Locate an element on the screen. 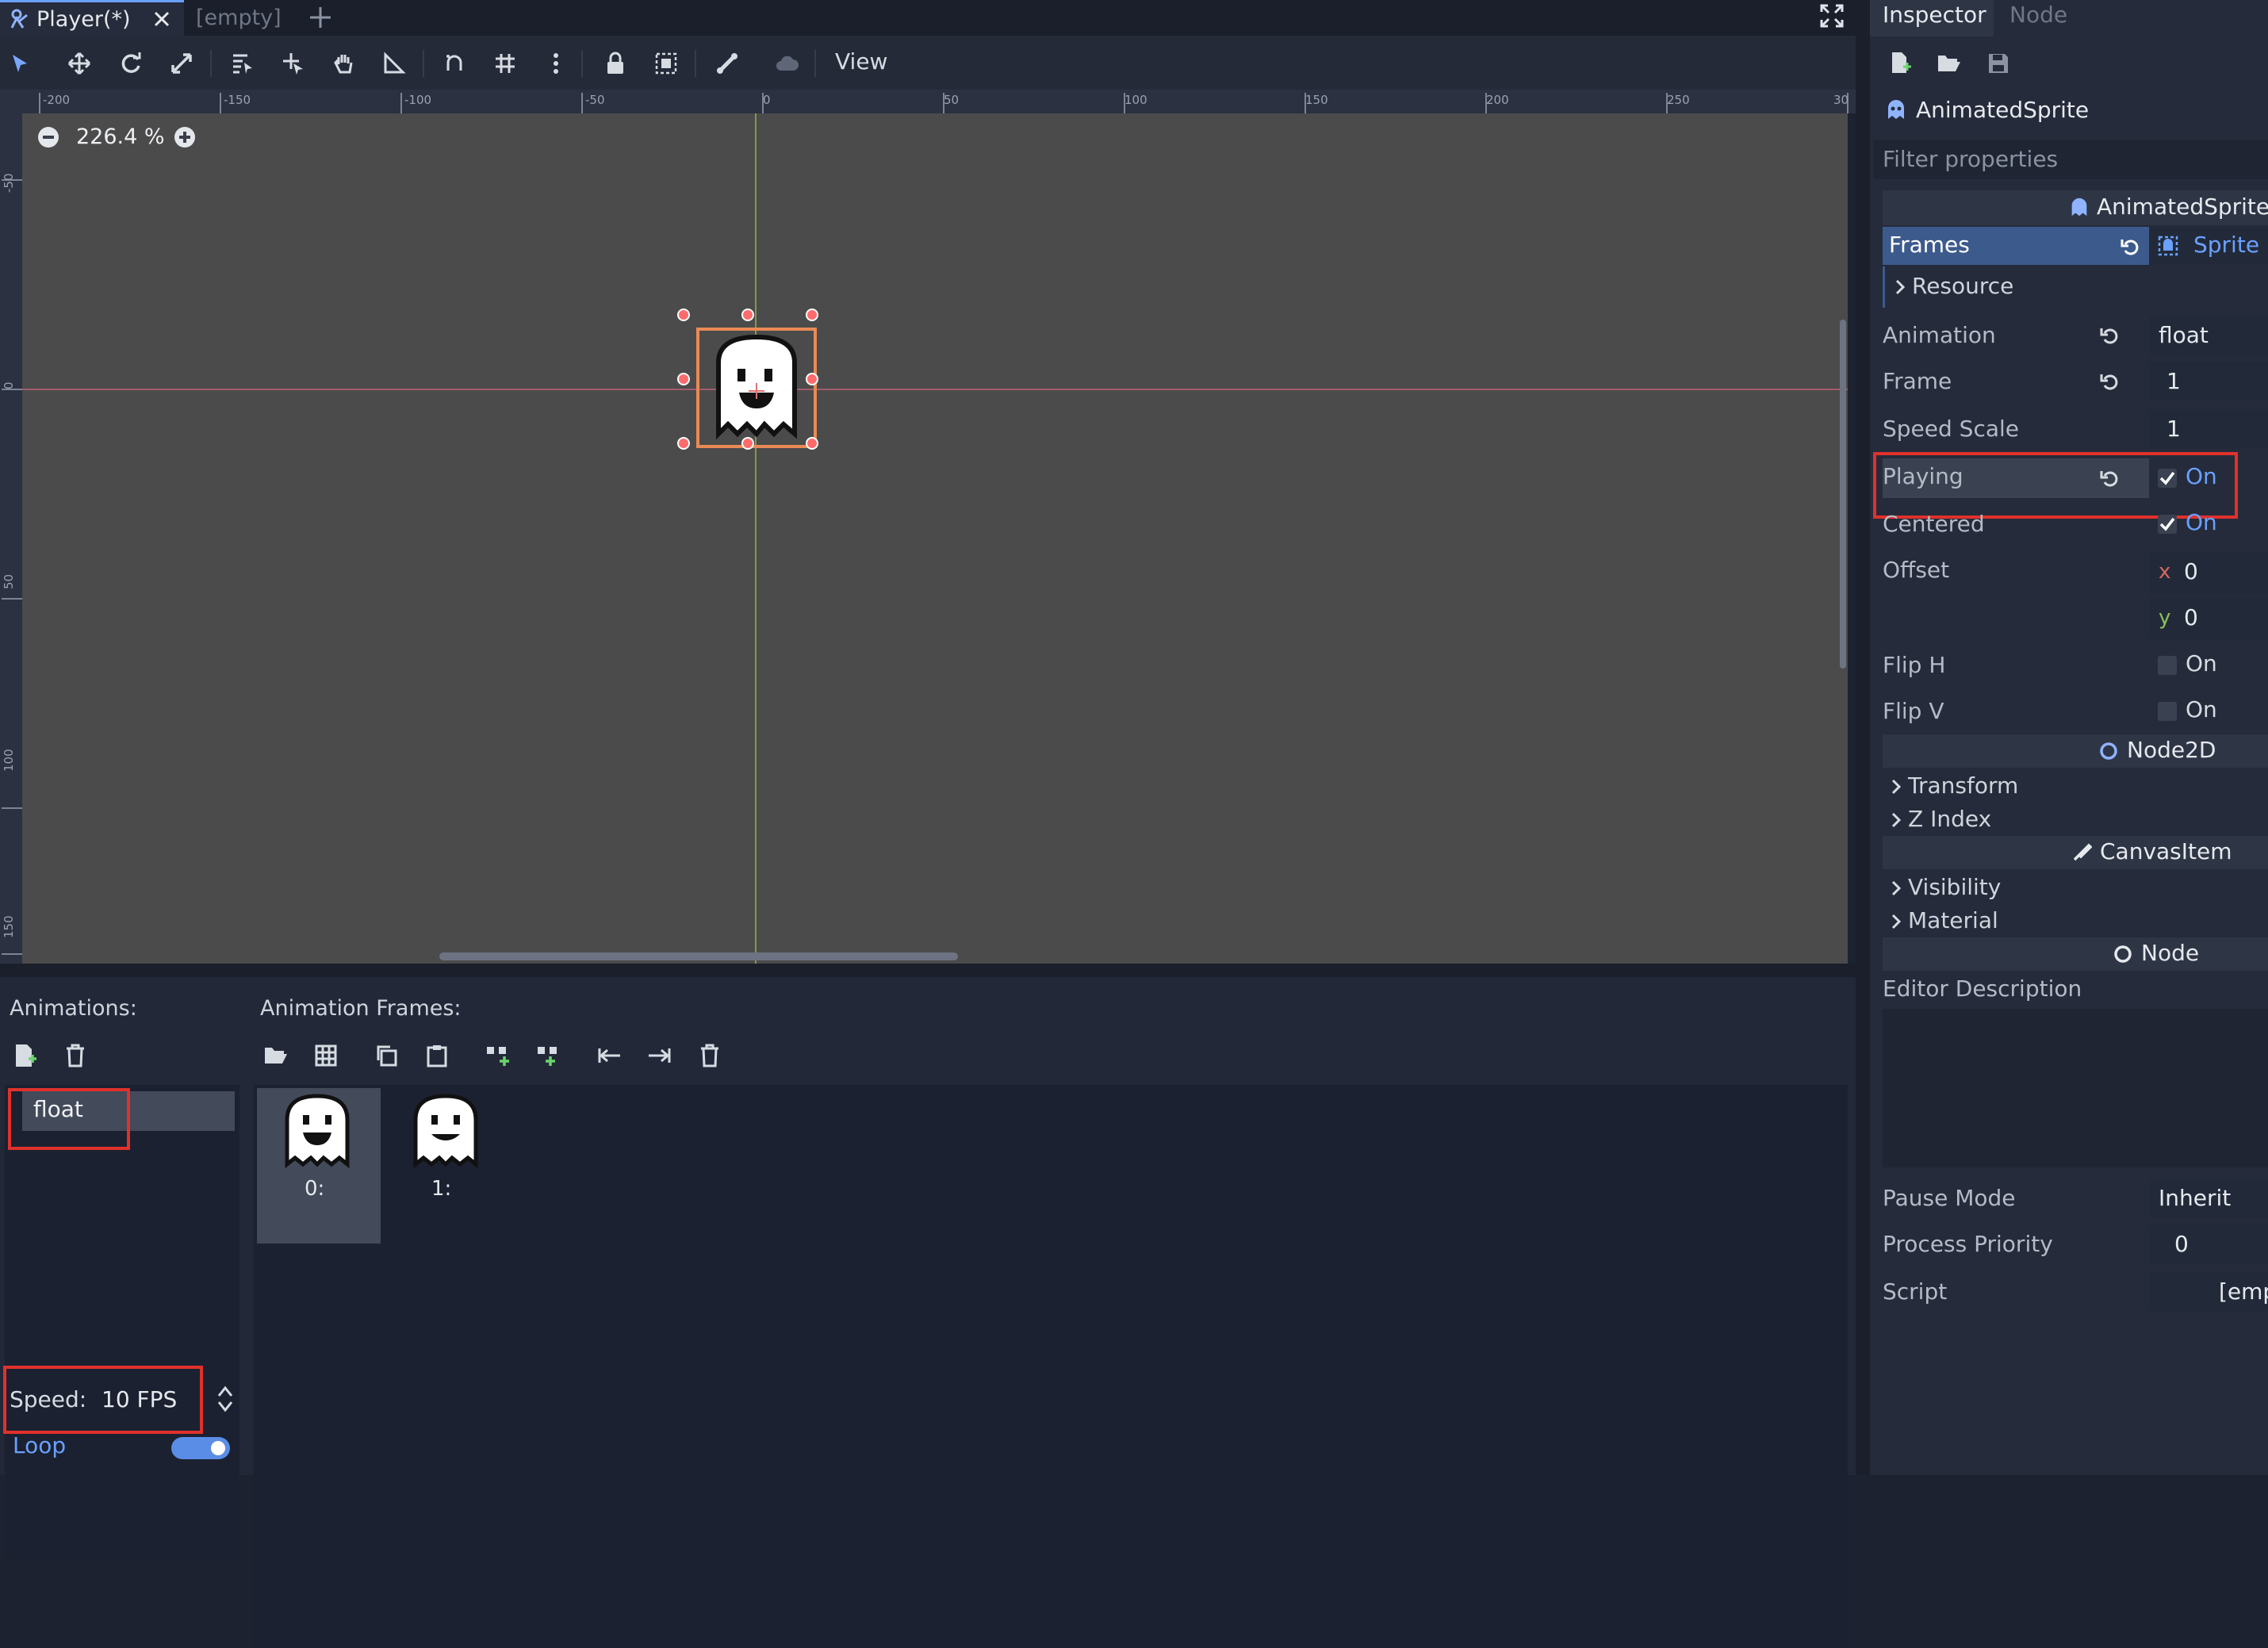 This screenshot has height=1648, width=2268. section-title: Node2D is located at coordinates (2171, 750).